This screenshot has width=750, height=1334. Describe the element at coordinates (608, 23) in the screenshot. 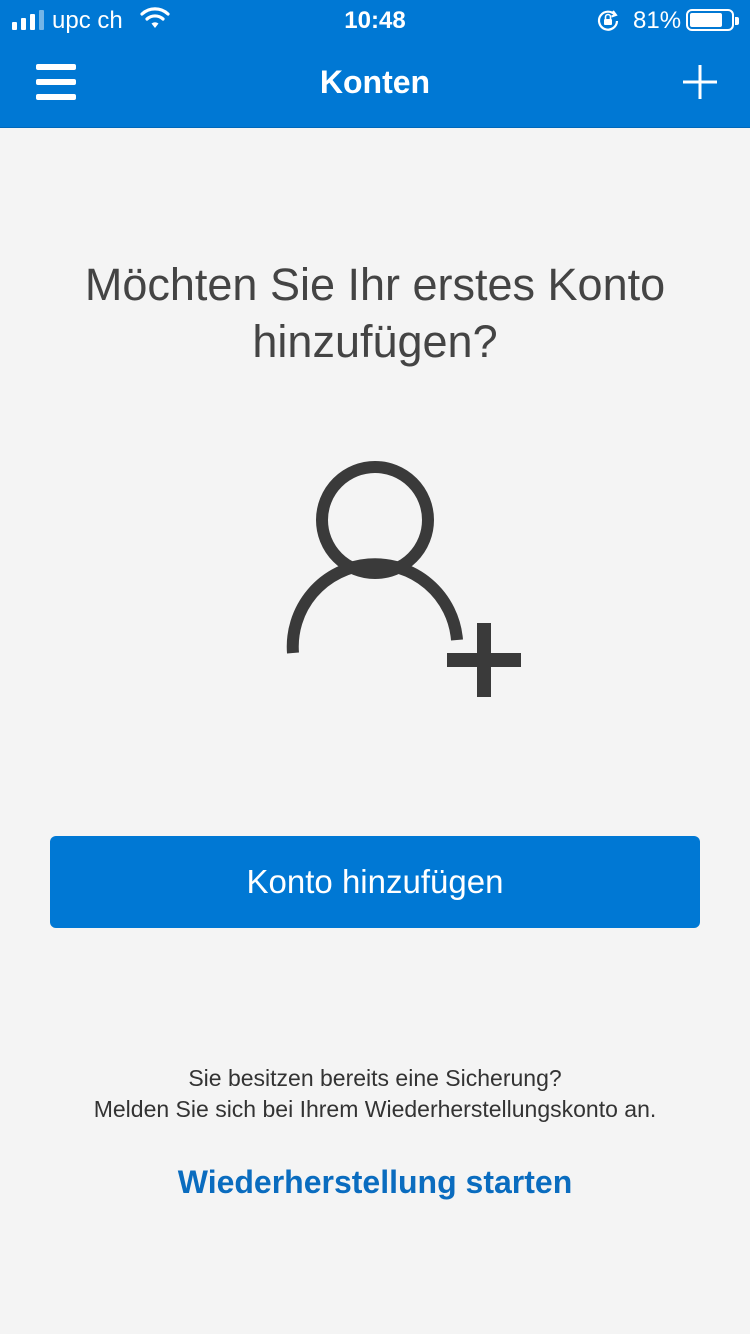

I see `rotation-lock-icon` at that location.